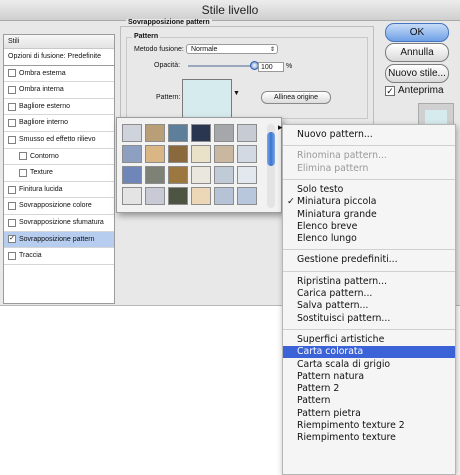  Describe the element at coordinates (59, 123) in the screenshot. I see `style-item: Bagliore interno` at that location.